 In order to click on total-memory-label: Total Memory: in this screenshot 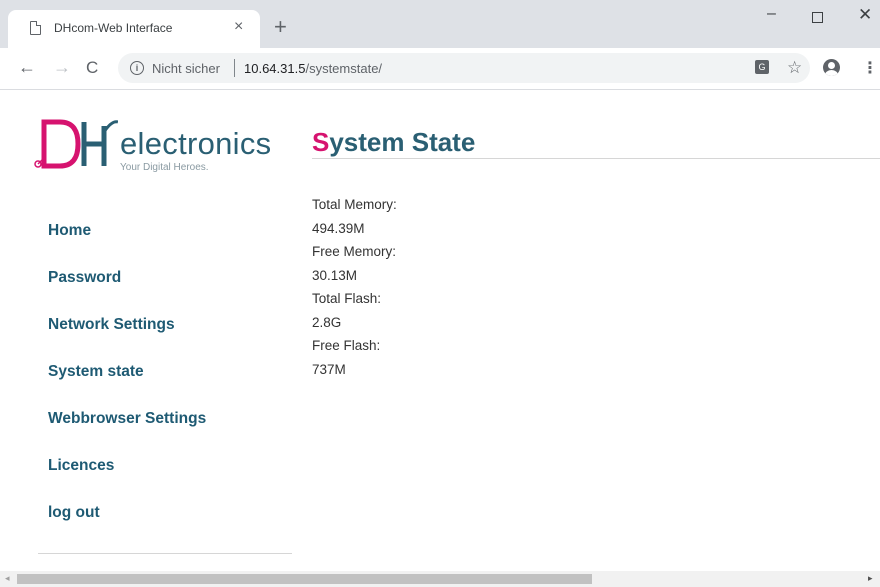, I will do `click(354, 204)`.